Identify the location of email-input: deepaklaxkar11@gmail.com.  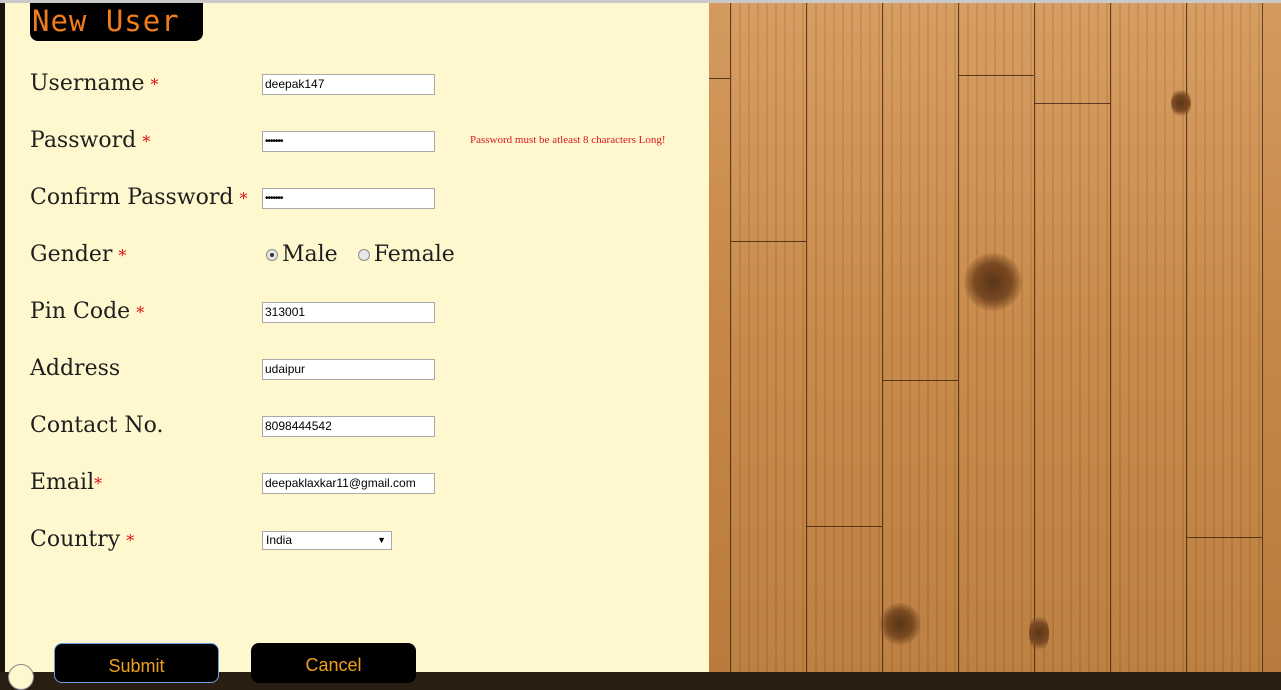
(348, 483).